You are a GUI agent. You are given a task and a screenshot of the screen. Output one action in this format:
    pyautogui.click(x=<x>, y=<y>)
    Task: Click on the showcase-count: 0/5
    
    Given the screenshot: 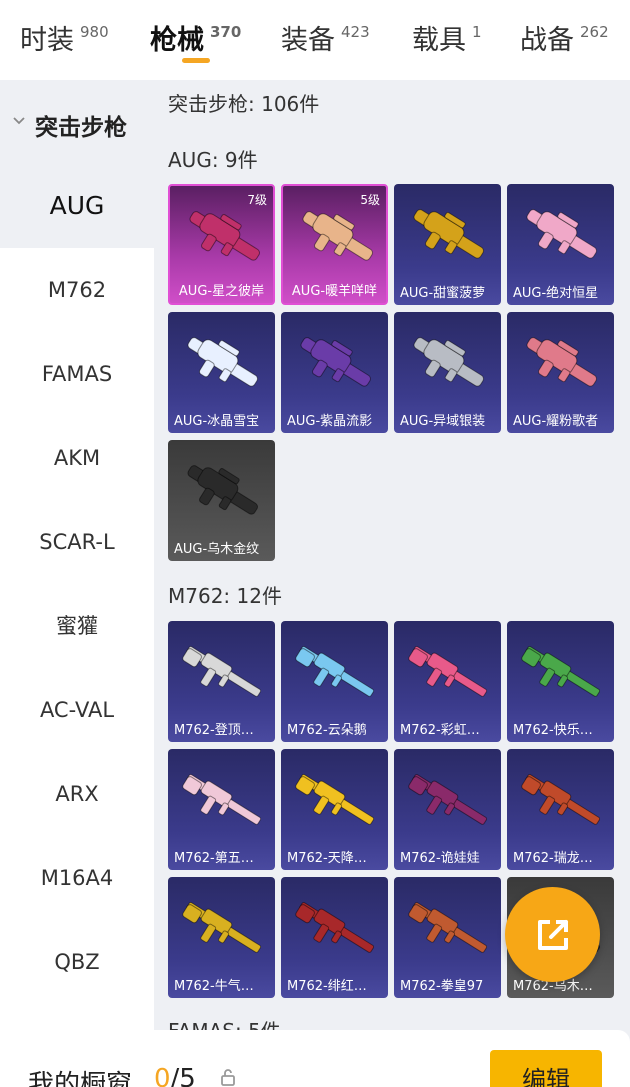 What is the action you would take?
    pyautogui.click(x=175, y=1075)
    